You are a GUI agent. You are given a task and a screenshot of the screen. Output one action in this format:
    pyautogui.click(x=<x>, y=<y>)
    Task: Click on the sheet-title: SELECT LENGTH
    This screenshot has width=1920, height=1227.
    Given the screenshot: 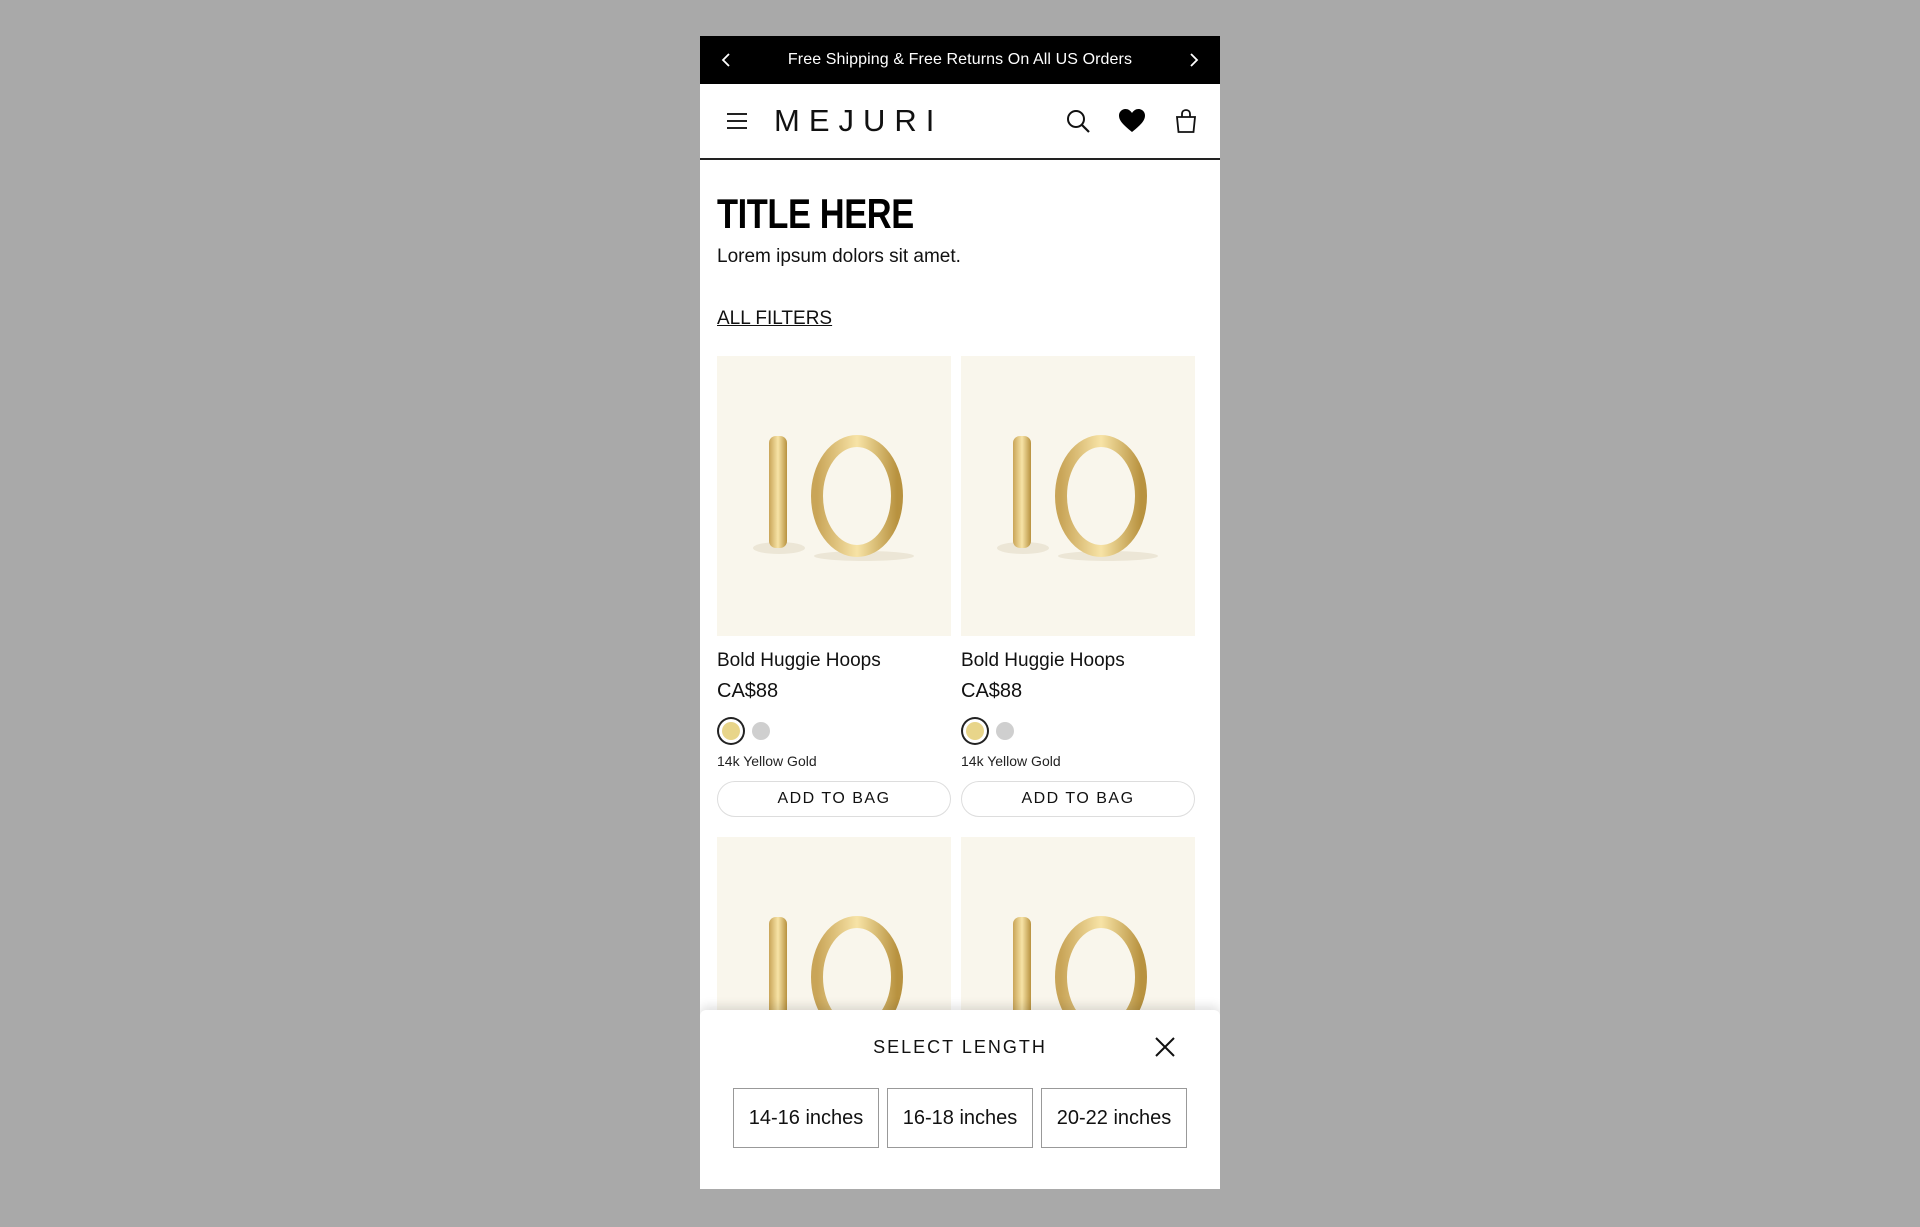 What is the action you would take?
    pyautogui.click(x=960, y=1046)
    